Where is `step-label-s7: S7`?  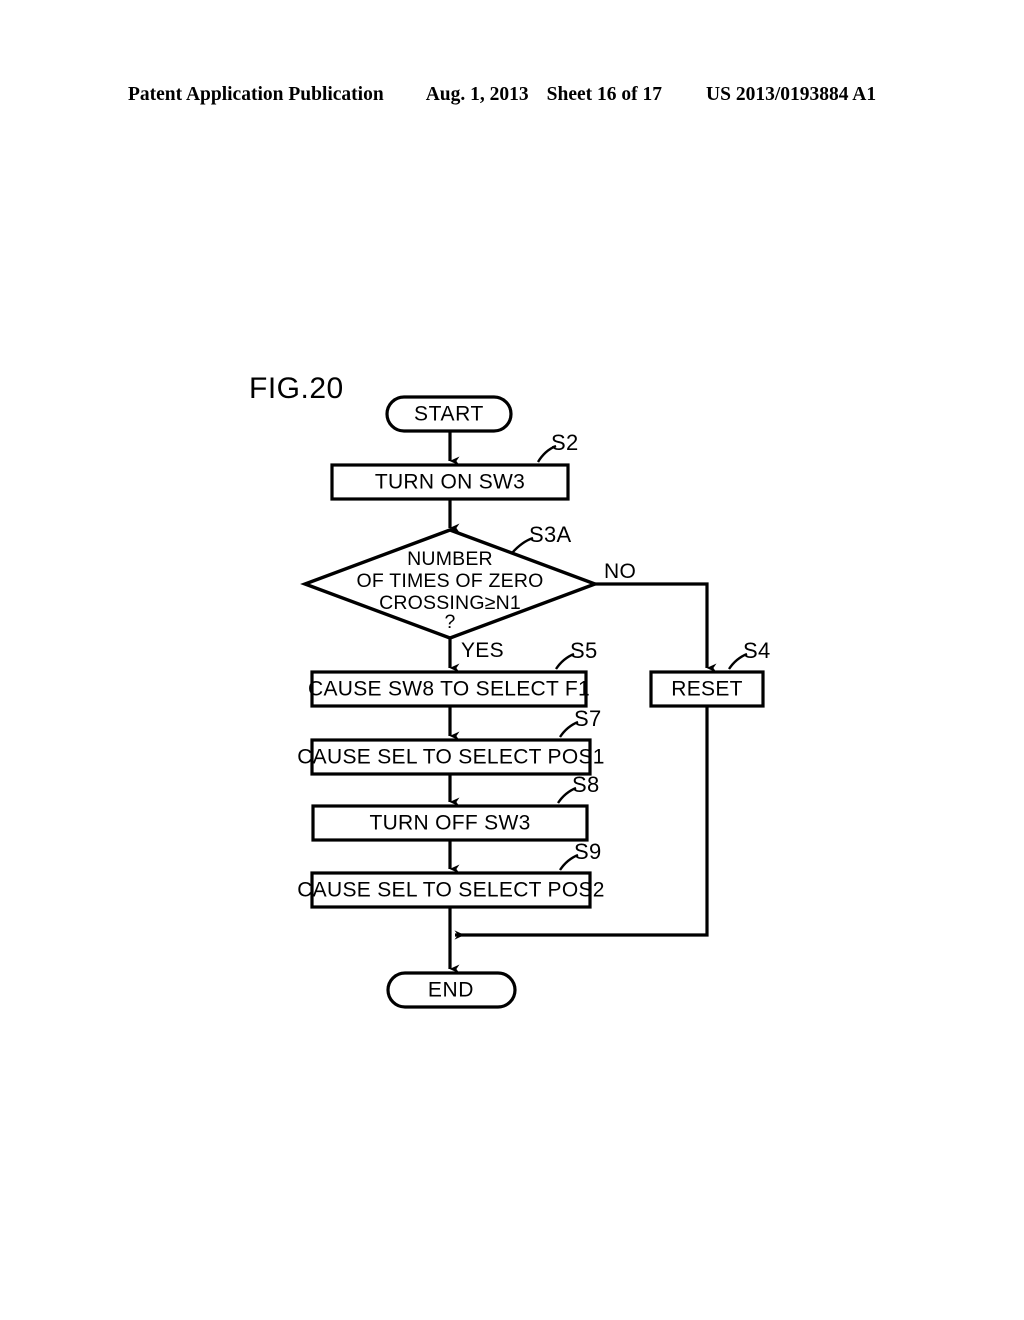
step-label-s7: S7 is located at coordinates (588, 718).